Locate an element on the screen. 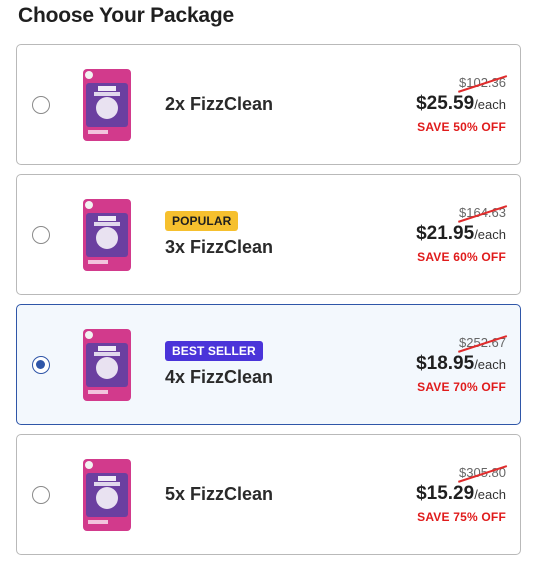 This screenshot has height=567, width=537. discount-label: SAVE 60% OFF is located at coordinates (461, 257).